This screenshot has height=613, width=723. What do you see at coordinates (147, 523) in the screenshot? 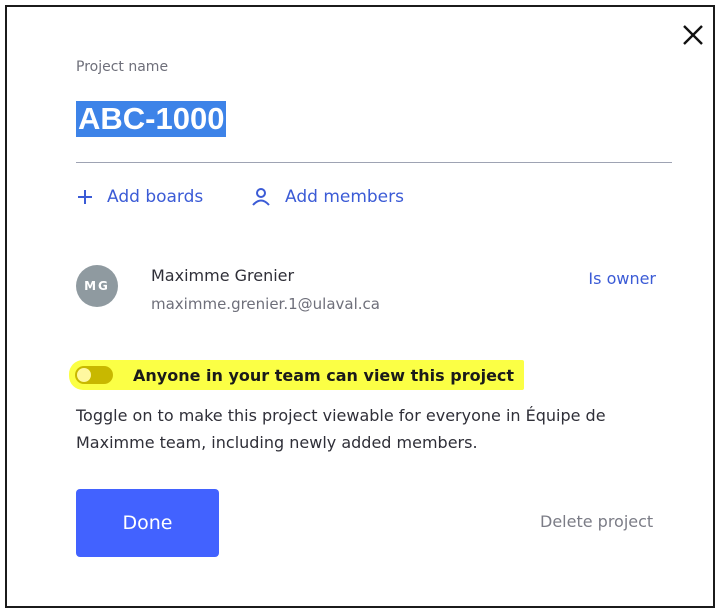
I see `done-button: Done` at bounding box center [147, 523].